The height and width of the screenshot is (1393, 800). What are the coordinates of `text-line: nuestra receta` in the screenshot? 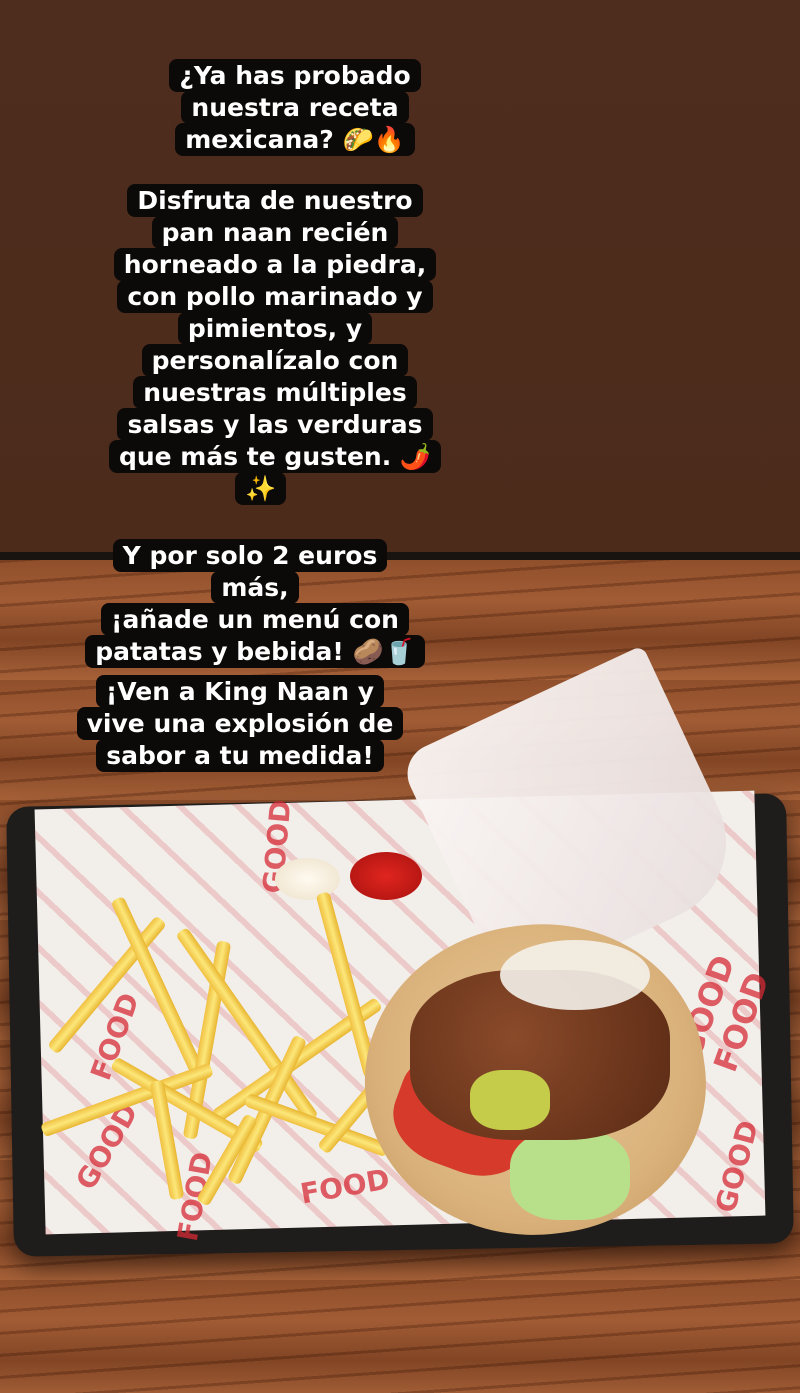 It's located at (295, 107).